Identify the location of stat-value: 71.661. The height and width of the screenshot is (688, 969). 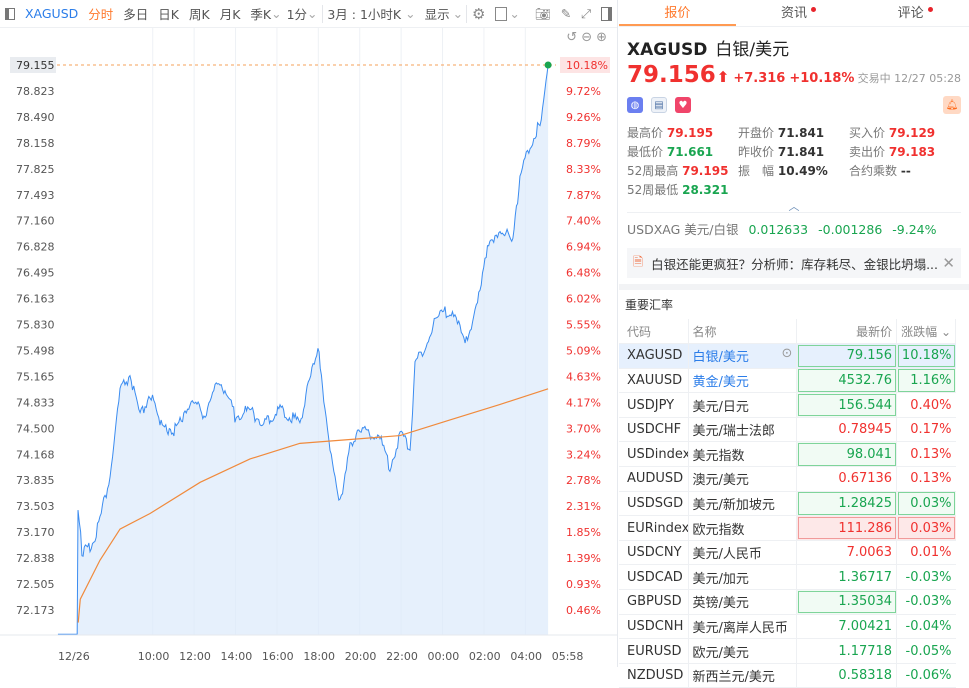
(690, 152).